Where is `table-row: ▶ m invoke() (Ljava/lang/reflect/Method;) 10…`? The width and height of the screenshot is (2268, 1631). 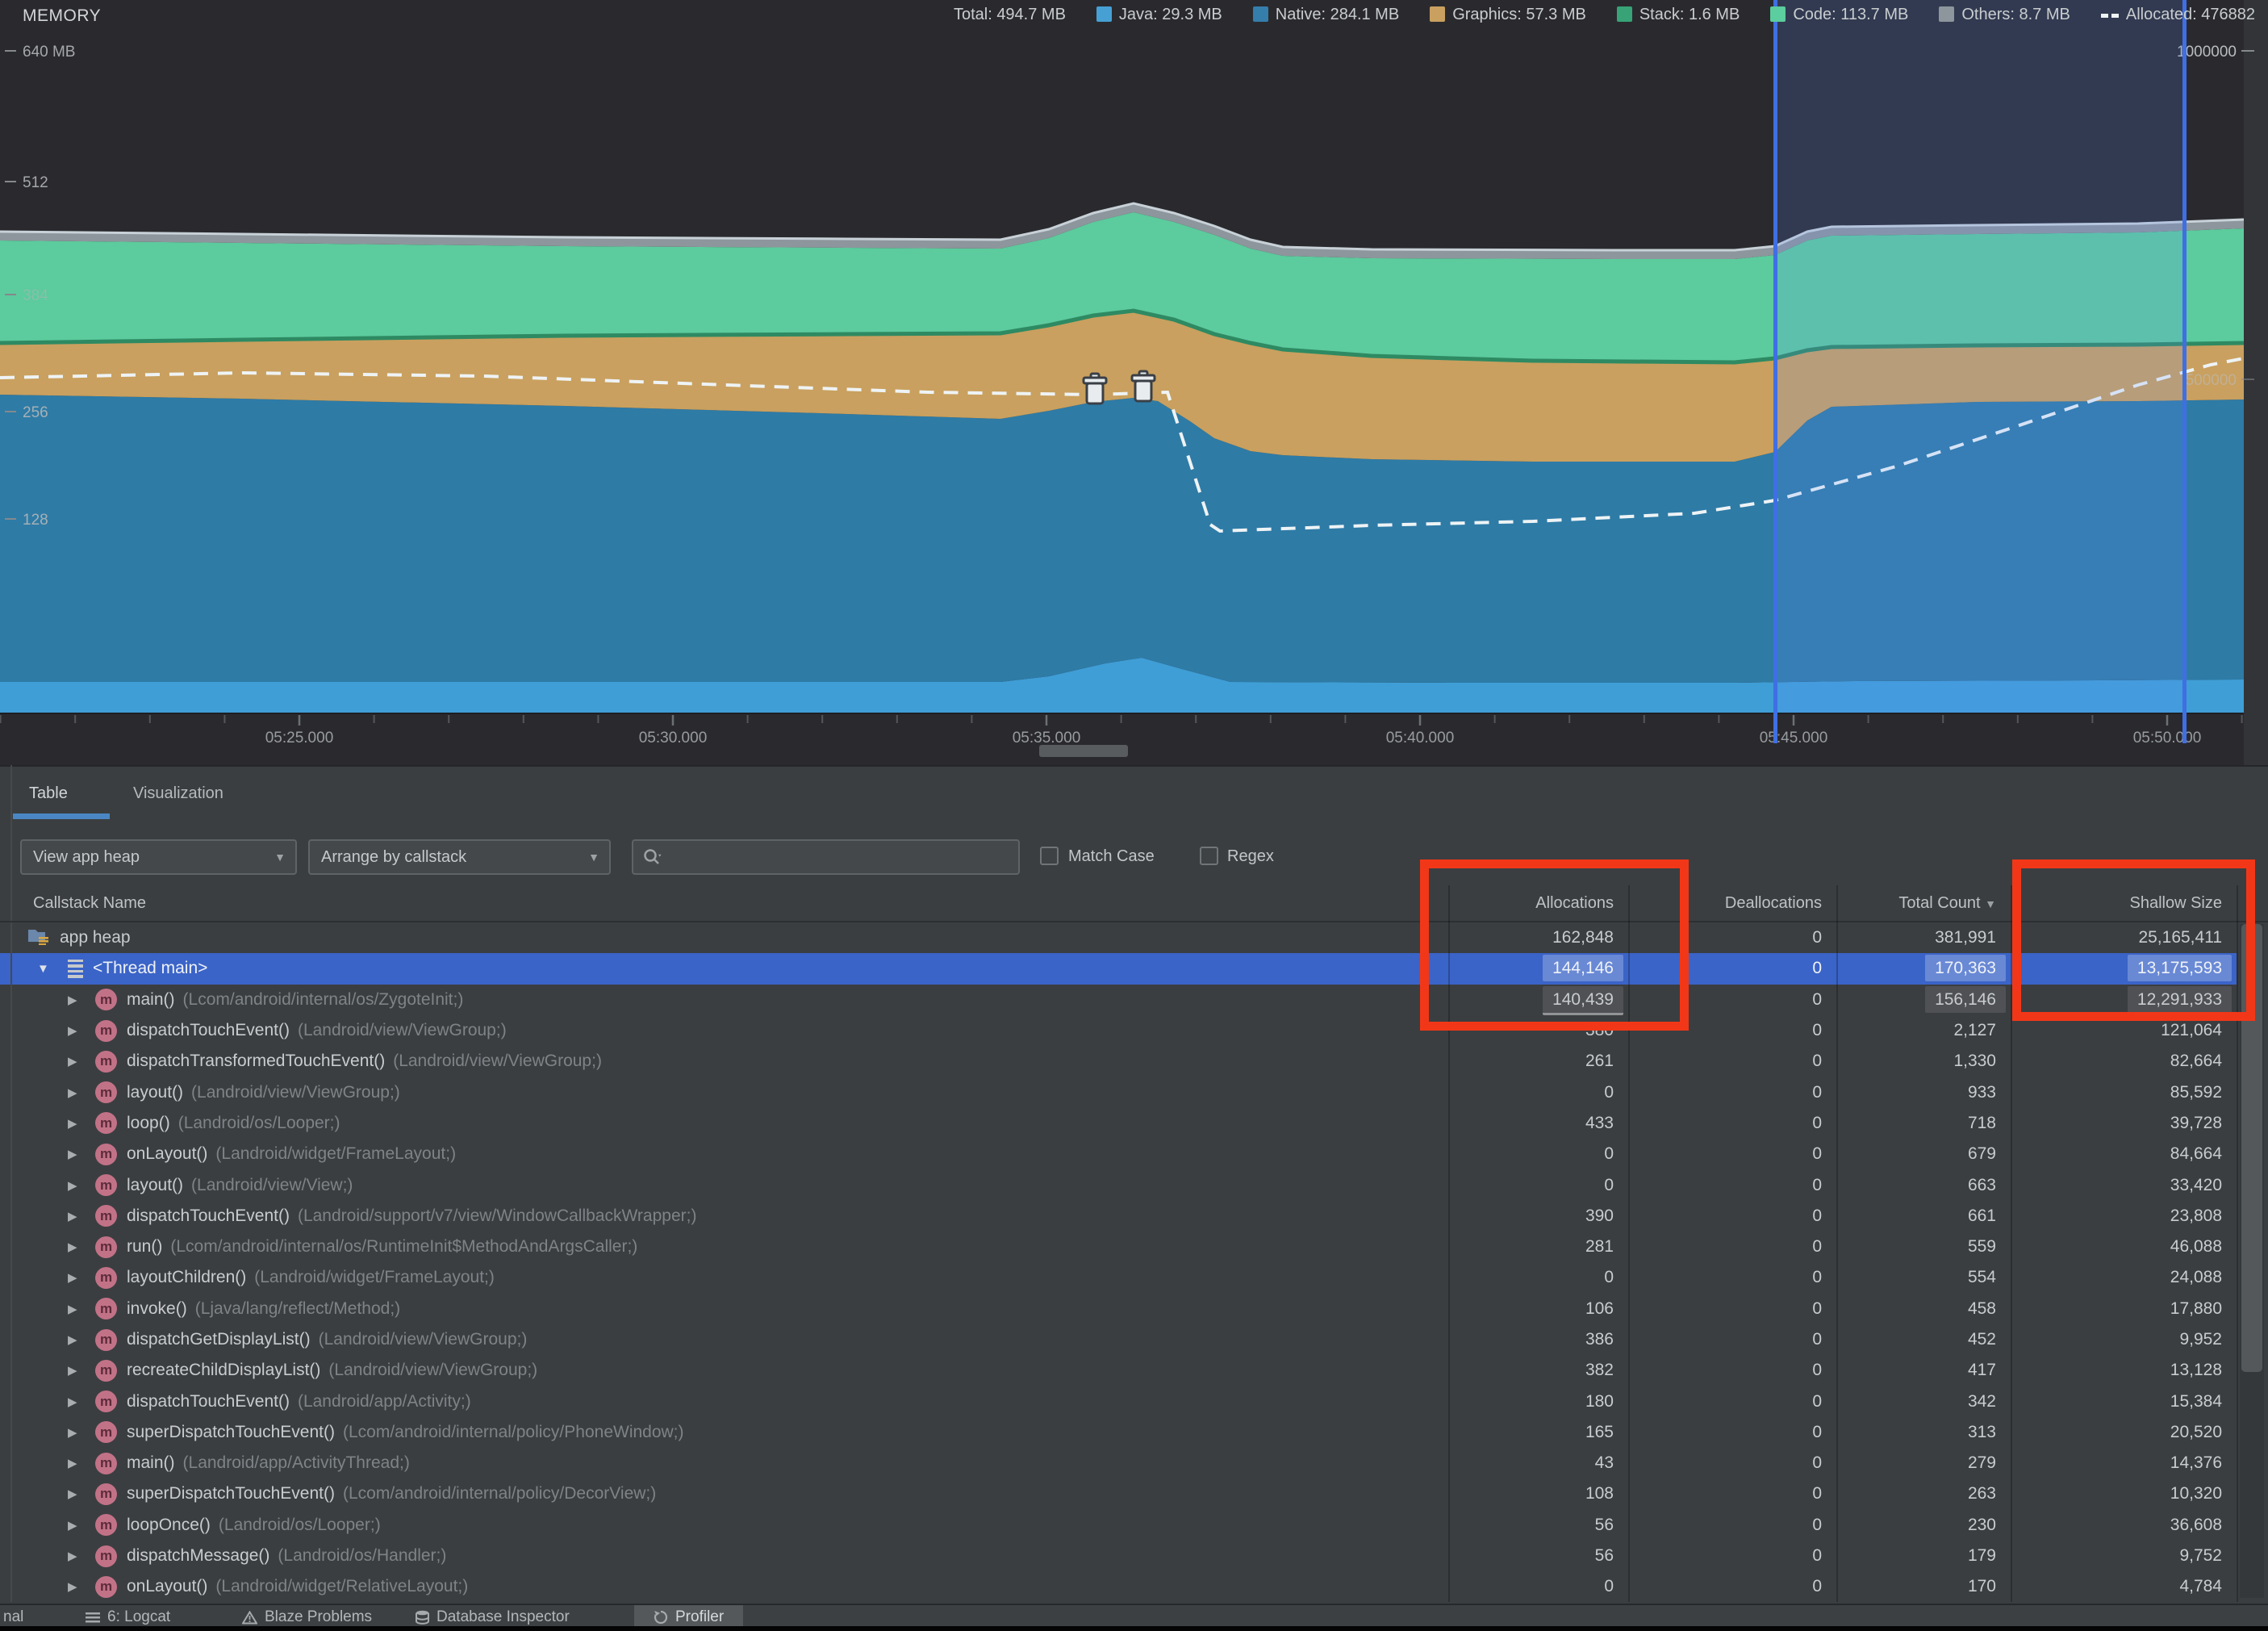
table-row: ▶ m invoke() (Ljava/lang/reflect/Method;) 10… is located at coordinates (1118, 1309).